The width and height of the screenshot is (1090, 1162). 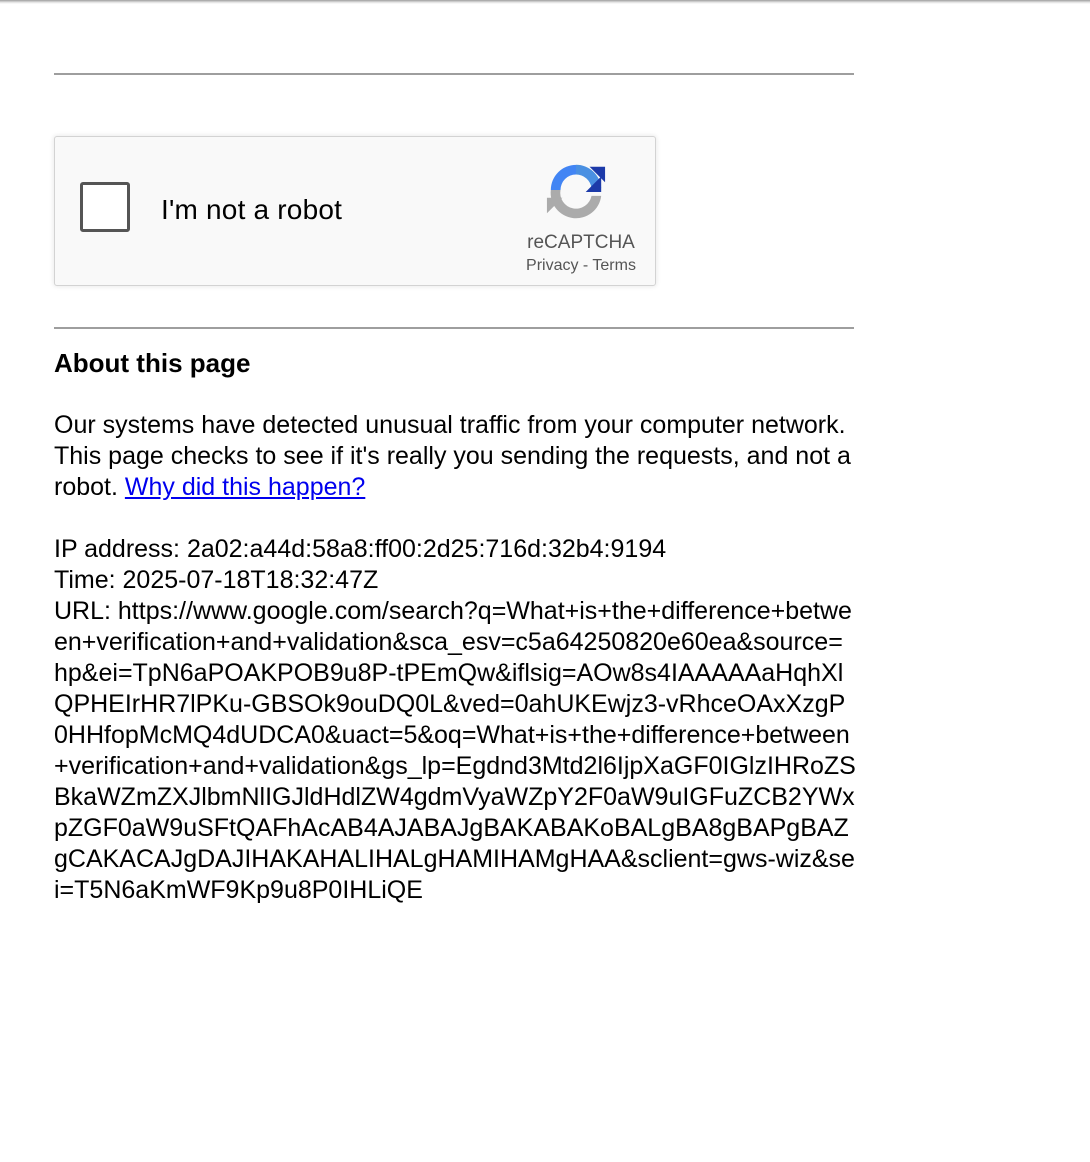 What do you see at coordinates (454, 74) in the screenshot?
I see `top-divider` at bounding box center [454, 74].